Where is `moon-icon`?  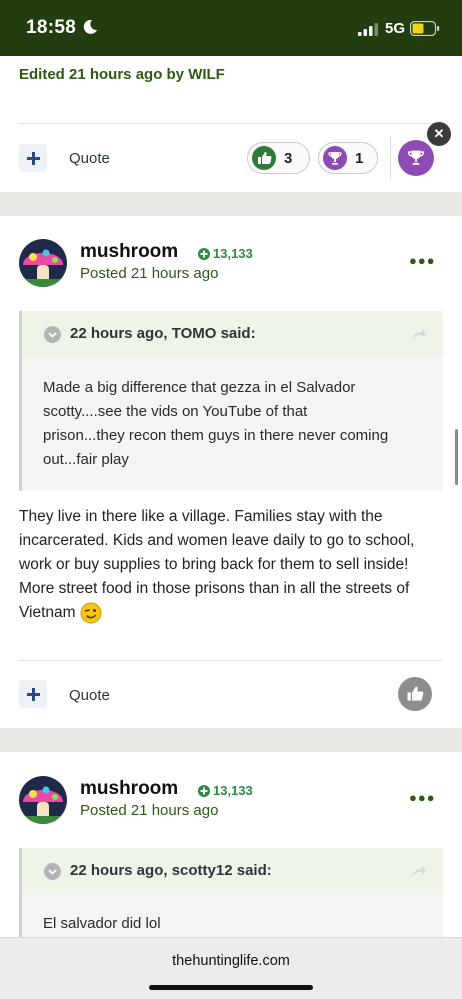 moon-icon is located at coordinates (90, 26).